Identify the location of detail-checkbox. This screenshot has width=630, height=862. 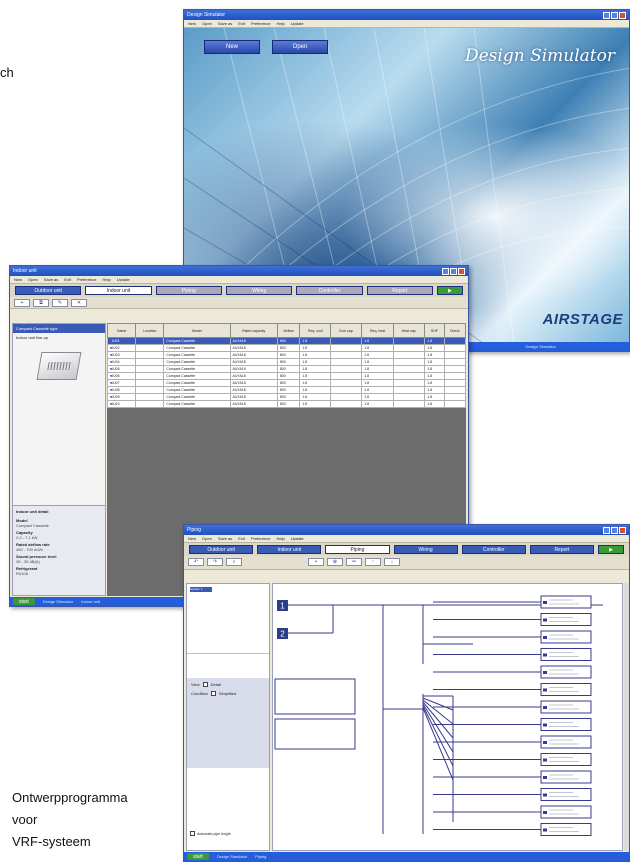
(205, 684).